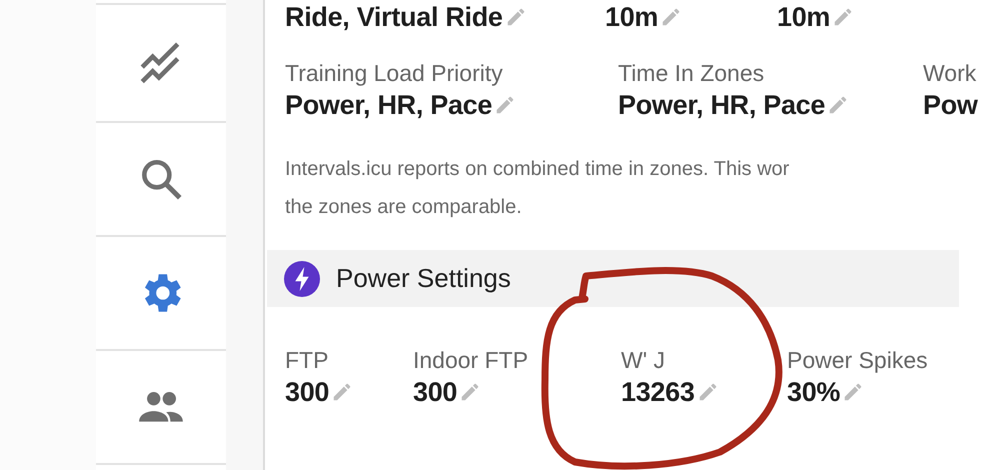 The image size is (982, 470). What do you see at coordinates (537, 188) in the screenshot?
I see `zones-note: Intervals.icu reports on combined time in zones. This wor the zones are comparable.` at bounding box center [537, 188].